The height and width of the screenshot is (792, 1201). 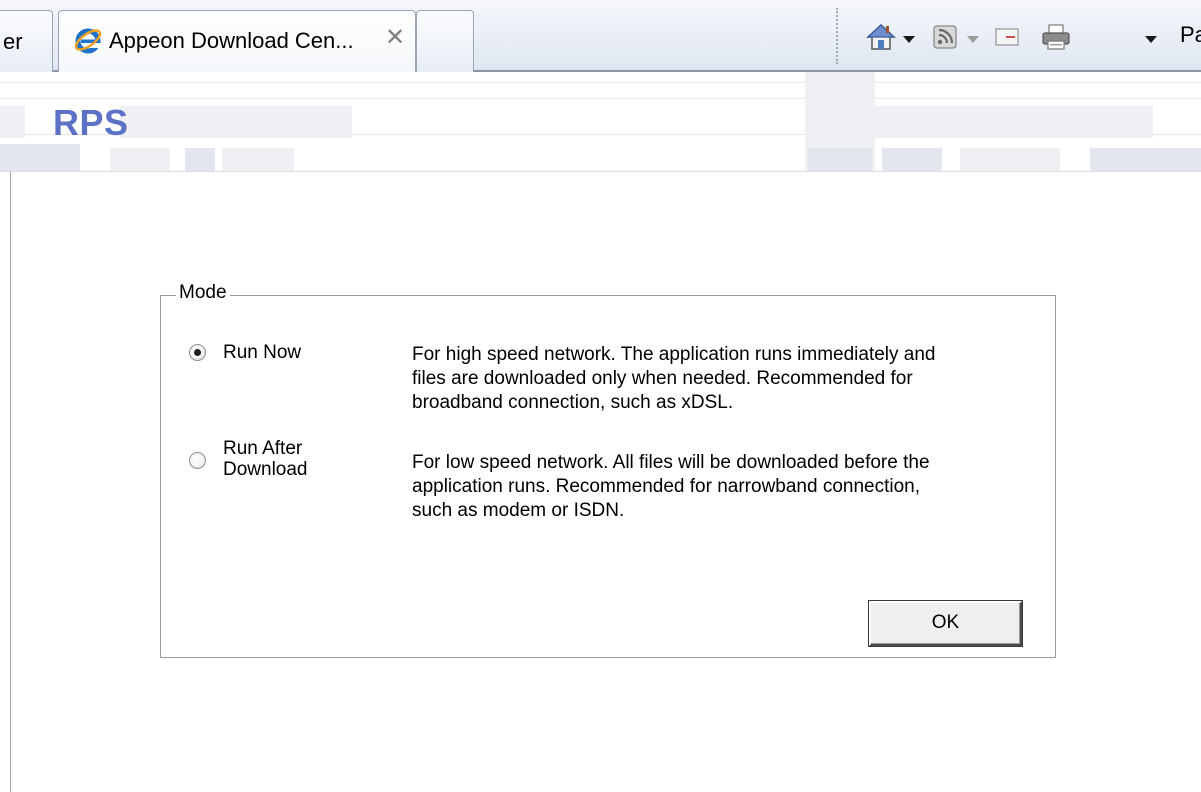 I want to click on feeds-button, so click(x=945, y=37).